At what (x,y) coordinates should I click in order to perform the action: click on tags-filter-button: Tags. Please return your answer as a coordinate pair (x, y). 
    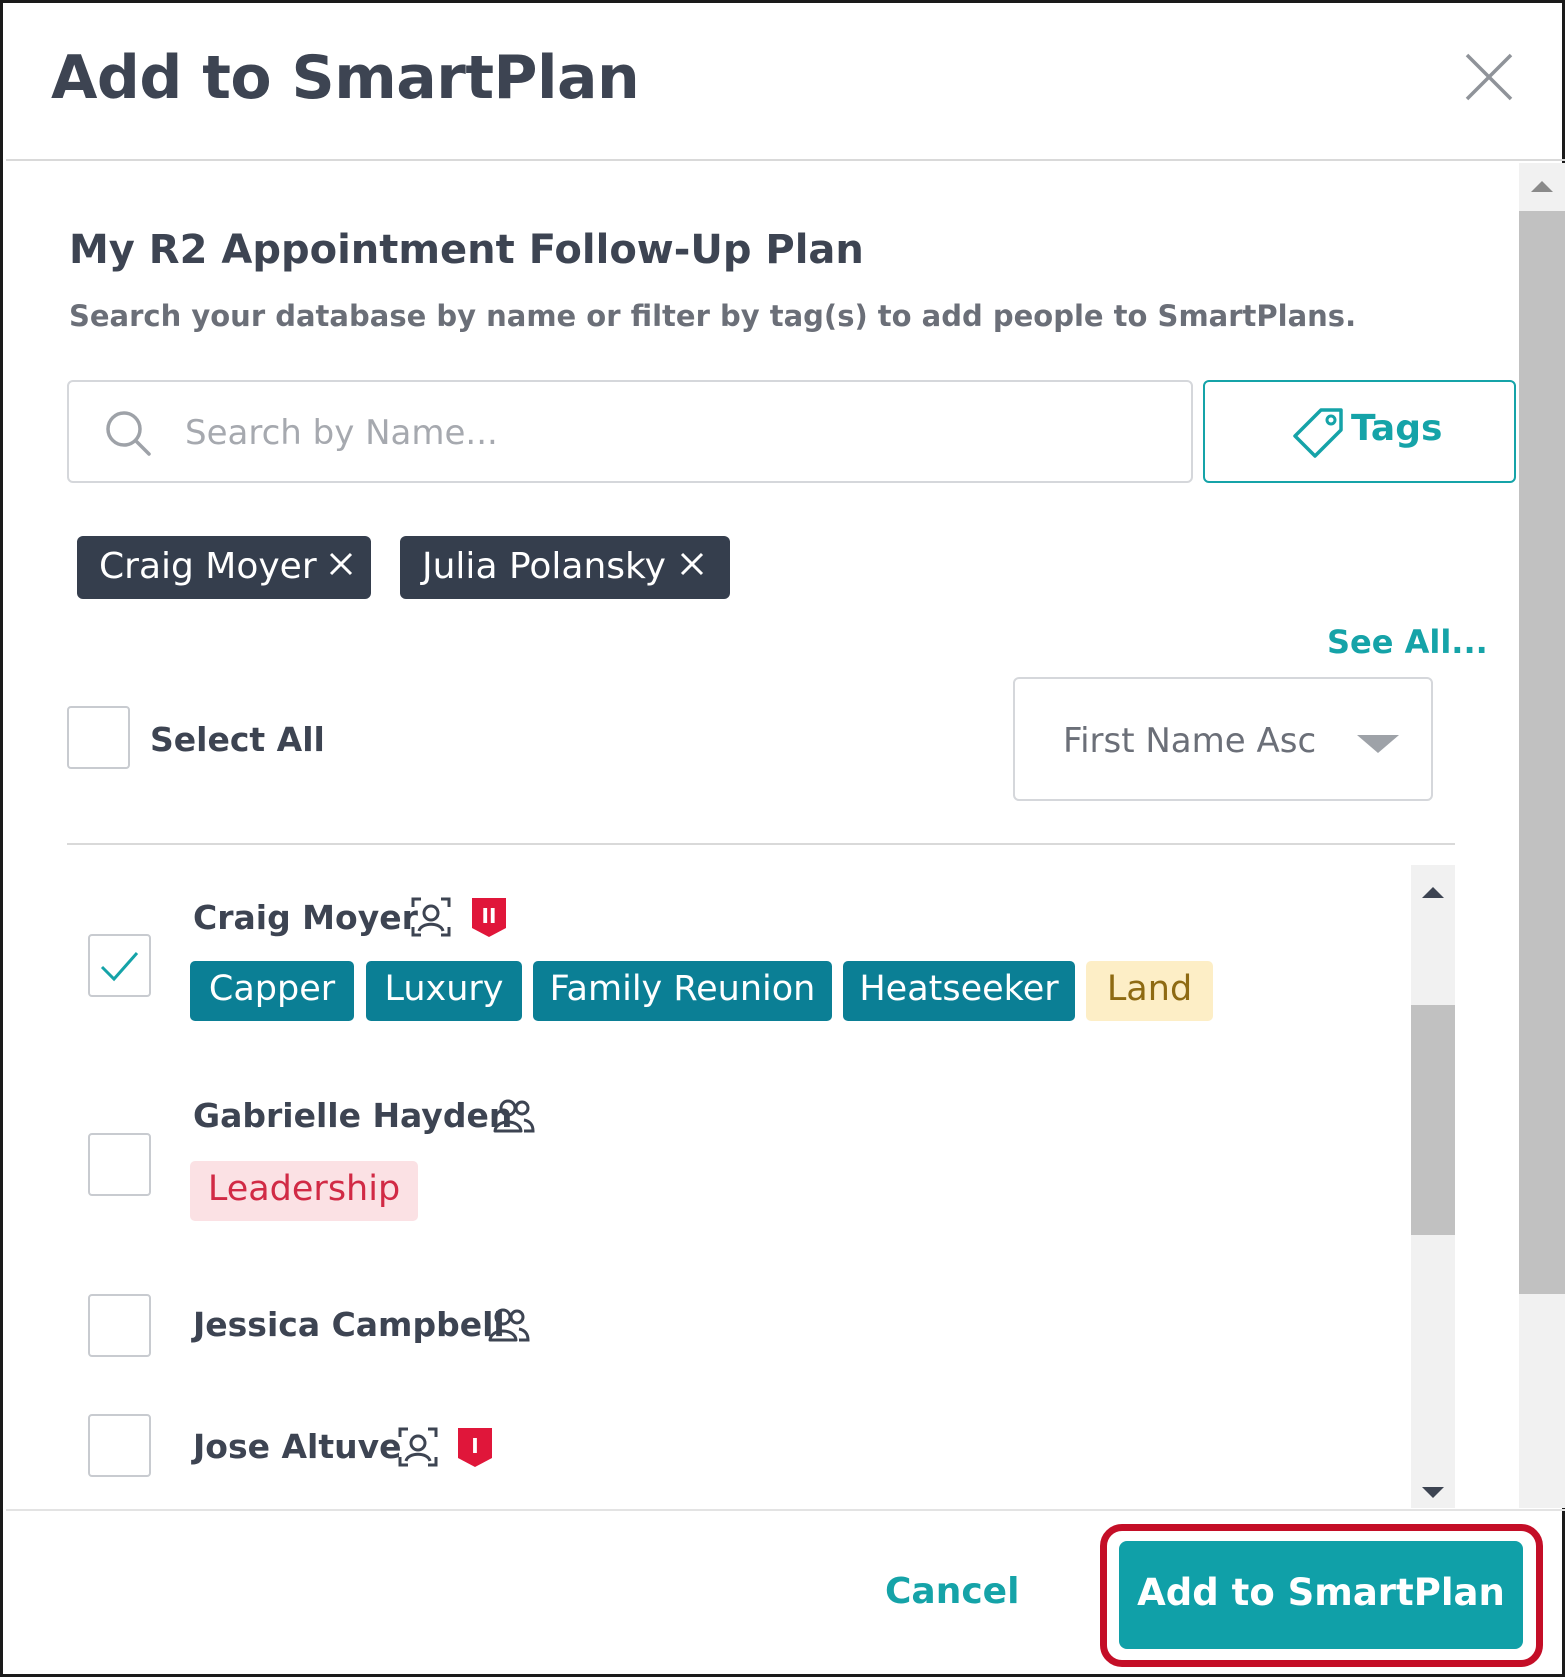
    Looking at the image, I should click on (1359, 431).